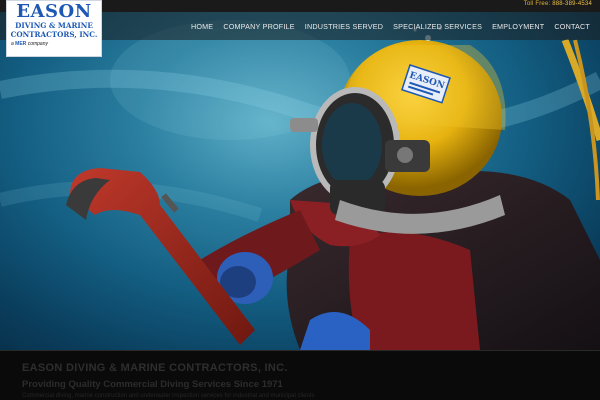 The image size is (600, 400). I want to click on nav-specialized-services: SPECIALIZED SERVICES, so click(437, 26).